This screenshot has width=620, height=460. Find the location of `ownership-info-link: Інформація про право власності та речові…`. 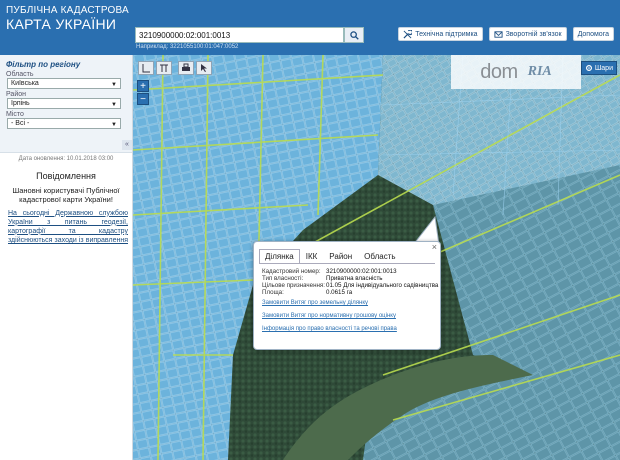

ownership-info-link: Інформація про право власності та речові… is located at coordinates (329, 329).